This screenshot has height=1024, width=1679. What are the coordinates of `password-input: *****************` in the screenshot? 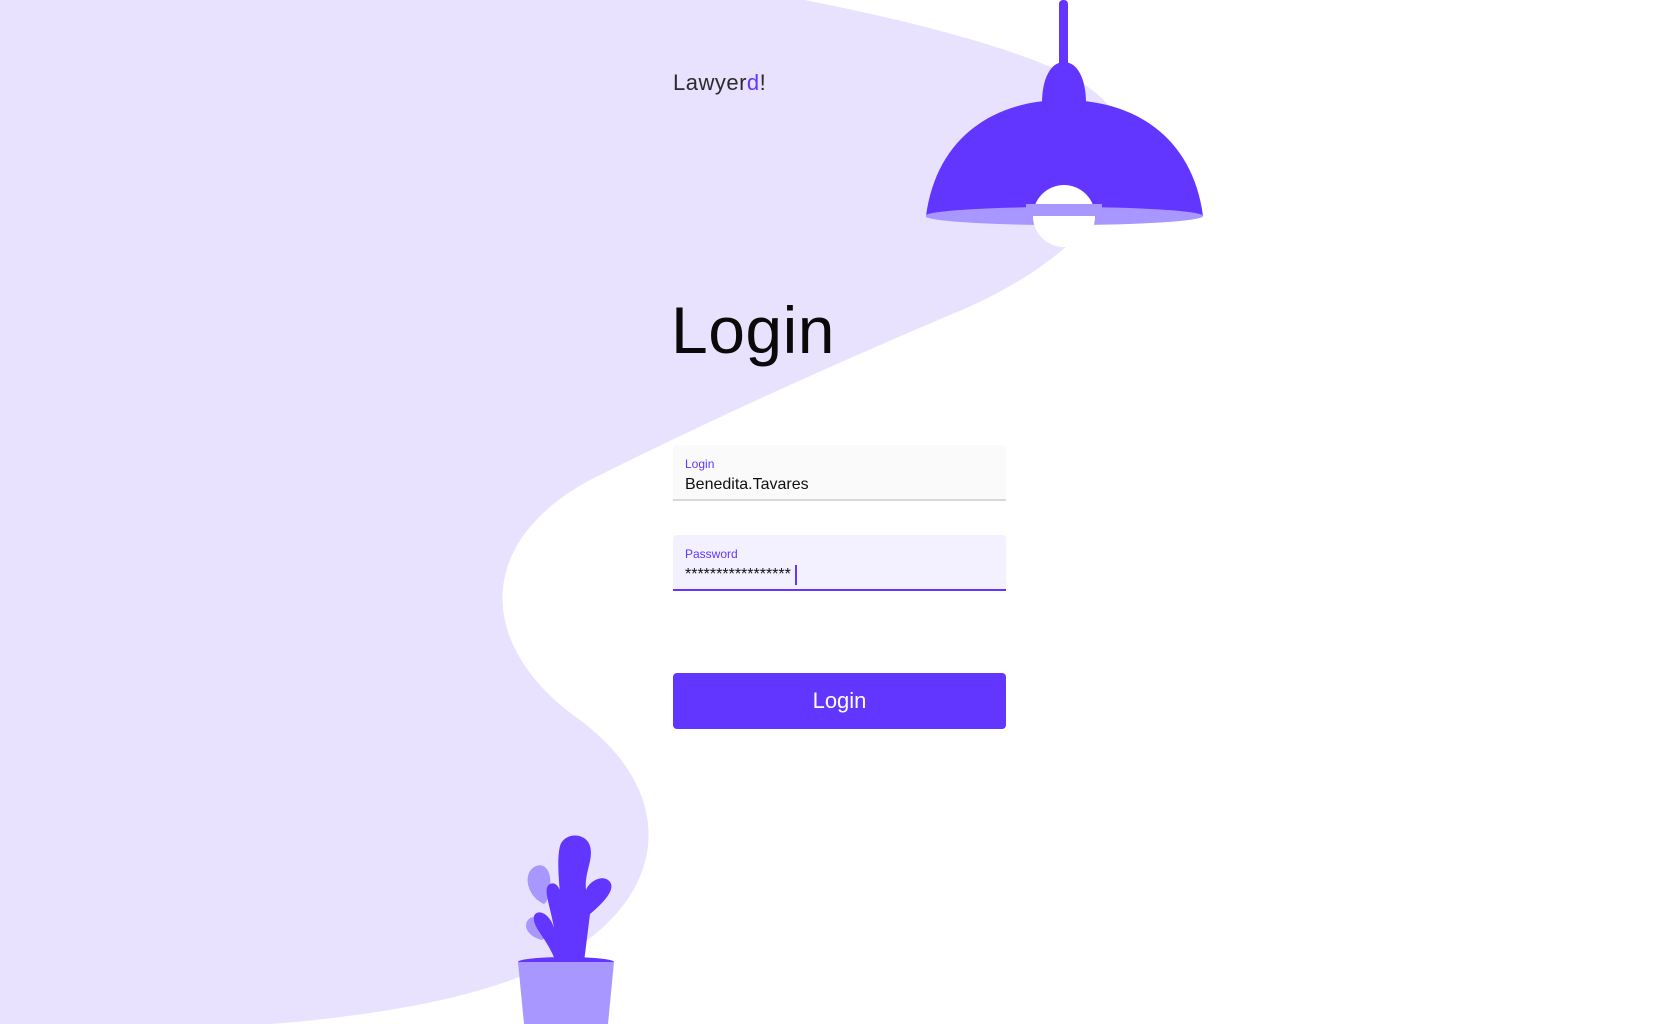 It's located at (738, 575).